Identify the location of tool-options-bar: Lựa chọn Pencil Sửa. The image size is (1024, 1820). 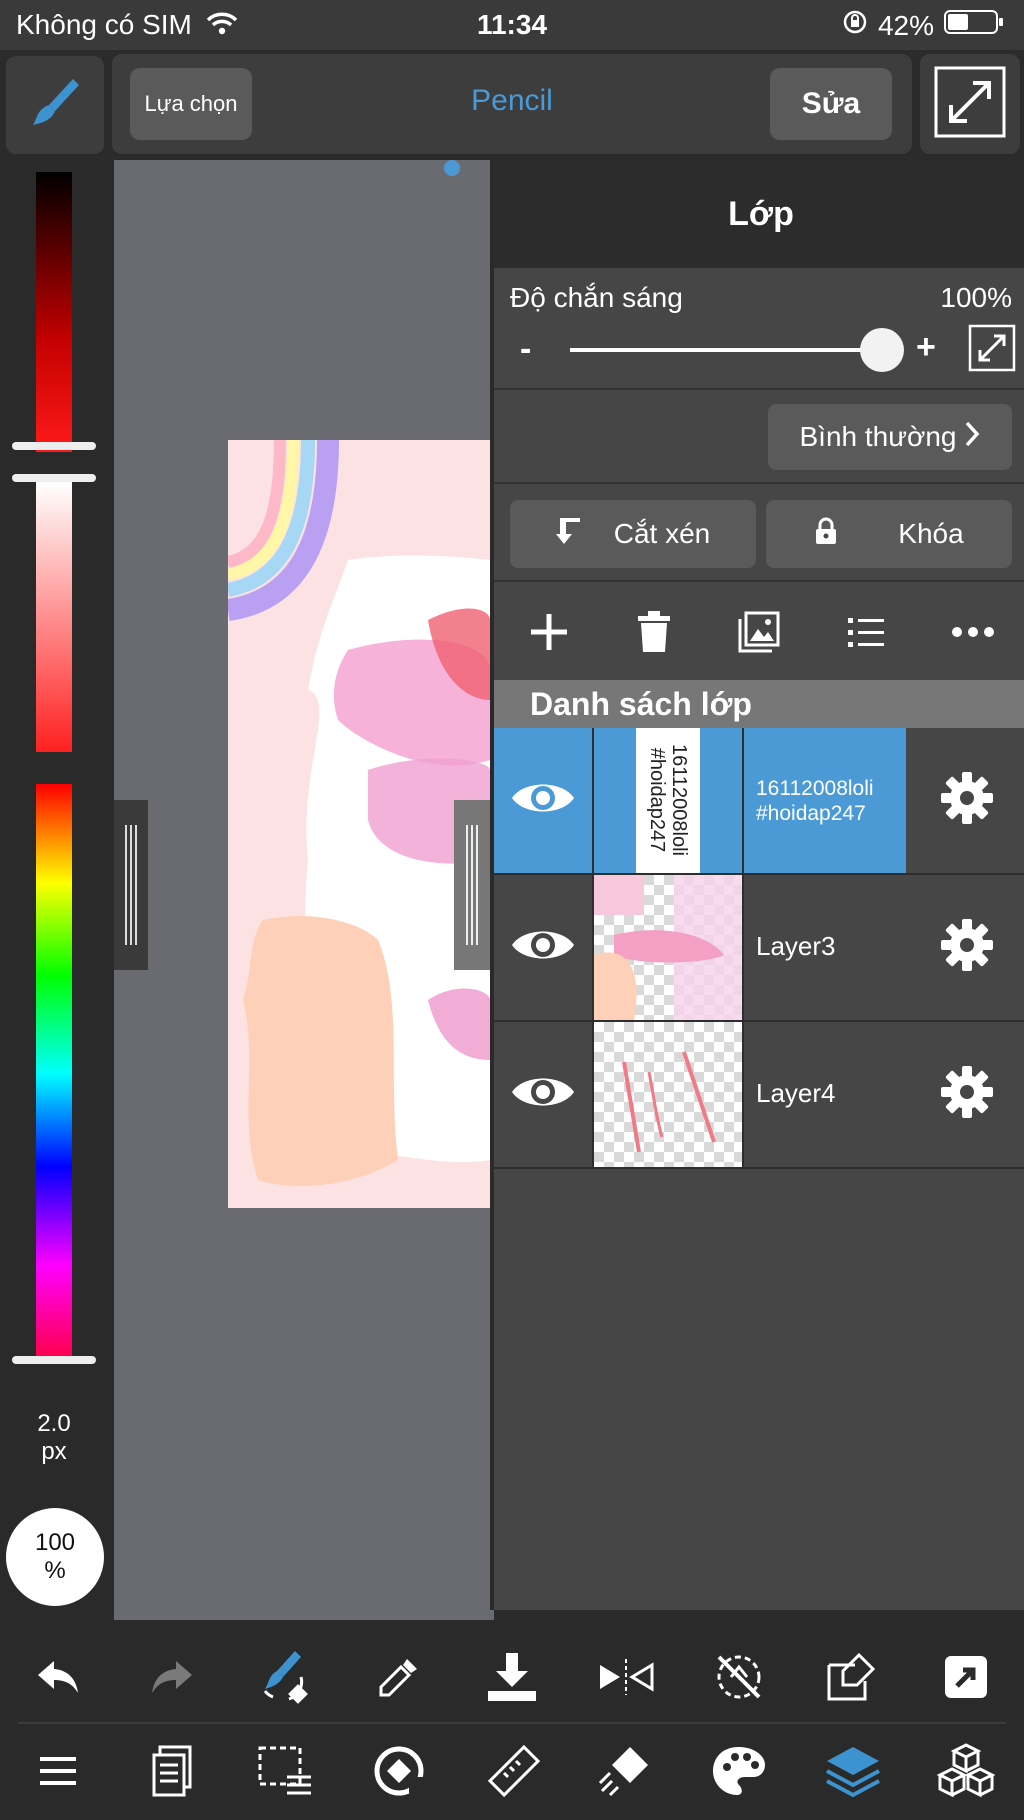
(512, 104).